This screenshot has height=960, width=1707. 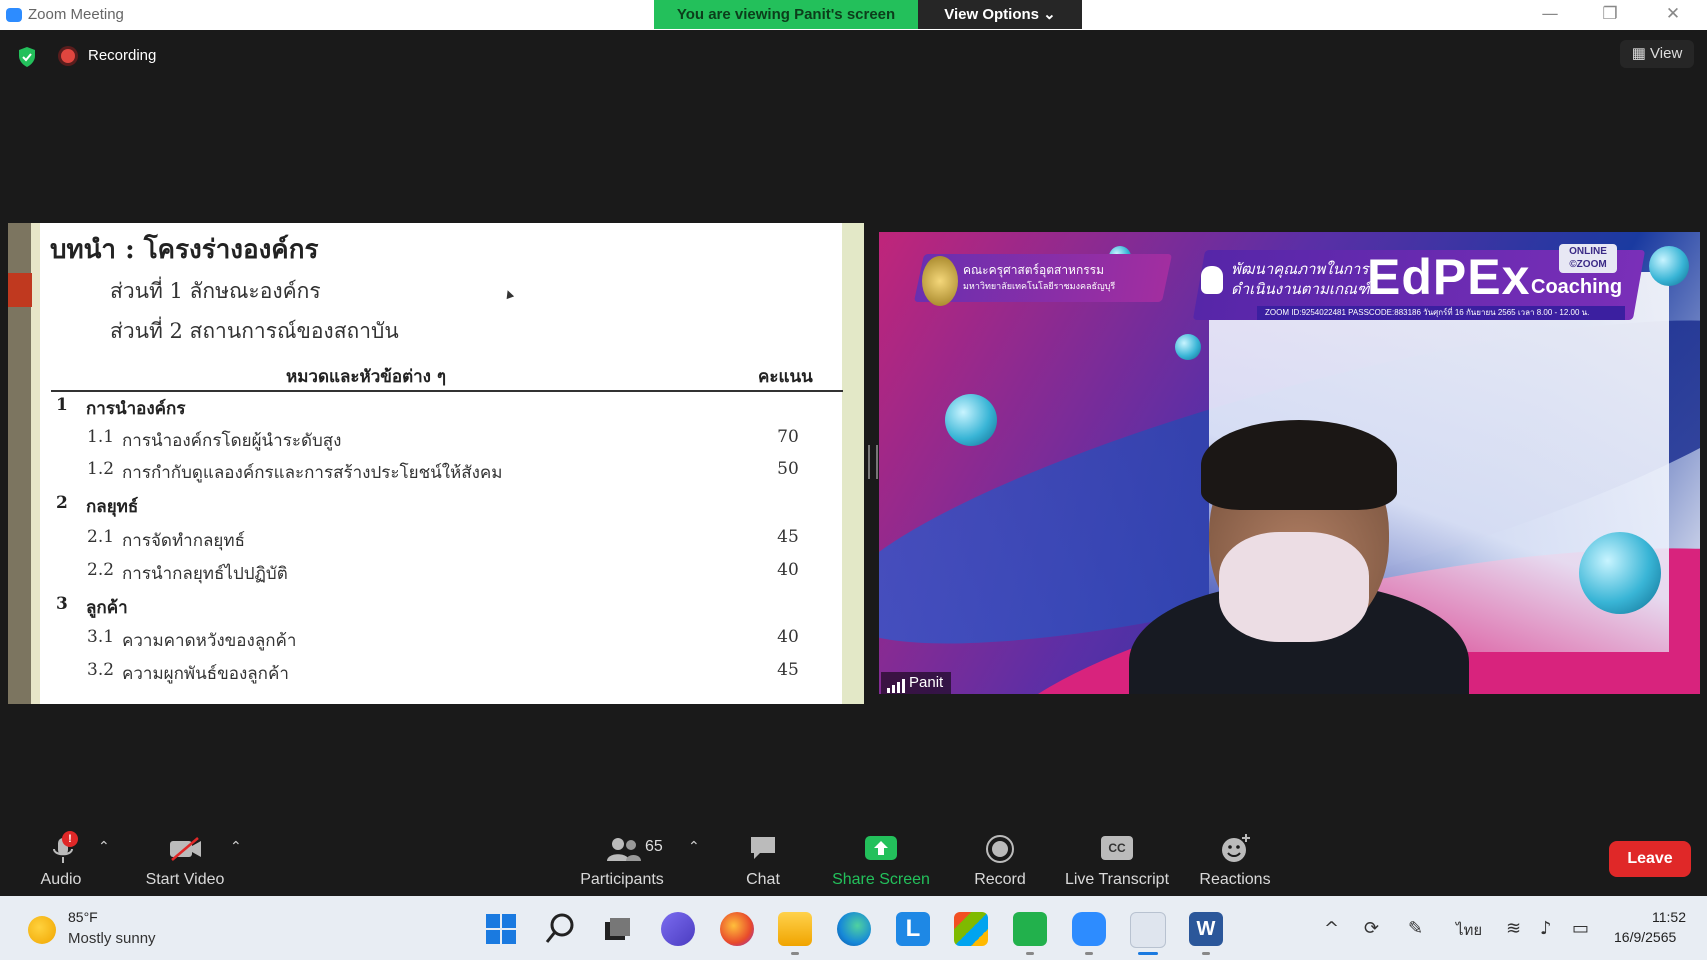 I want to click on windows-start-icon, so click(x=501, y=929).